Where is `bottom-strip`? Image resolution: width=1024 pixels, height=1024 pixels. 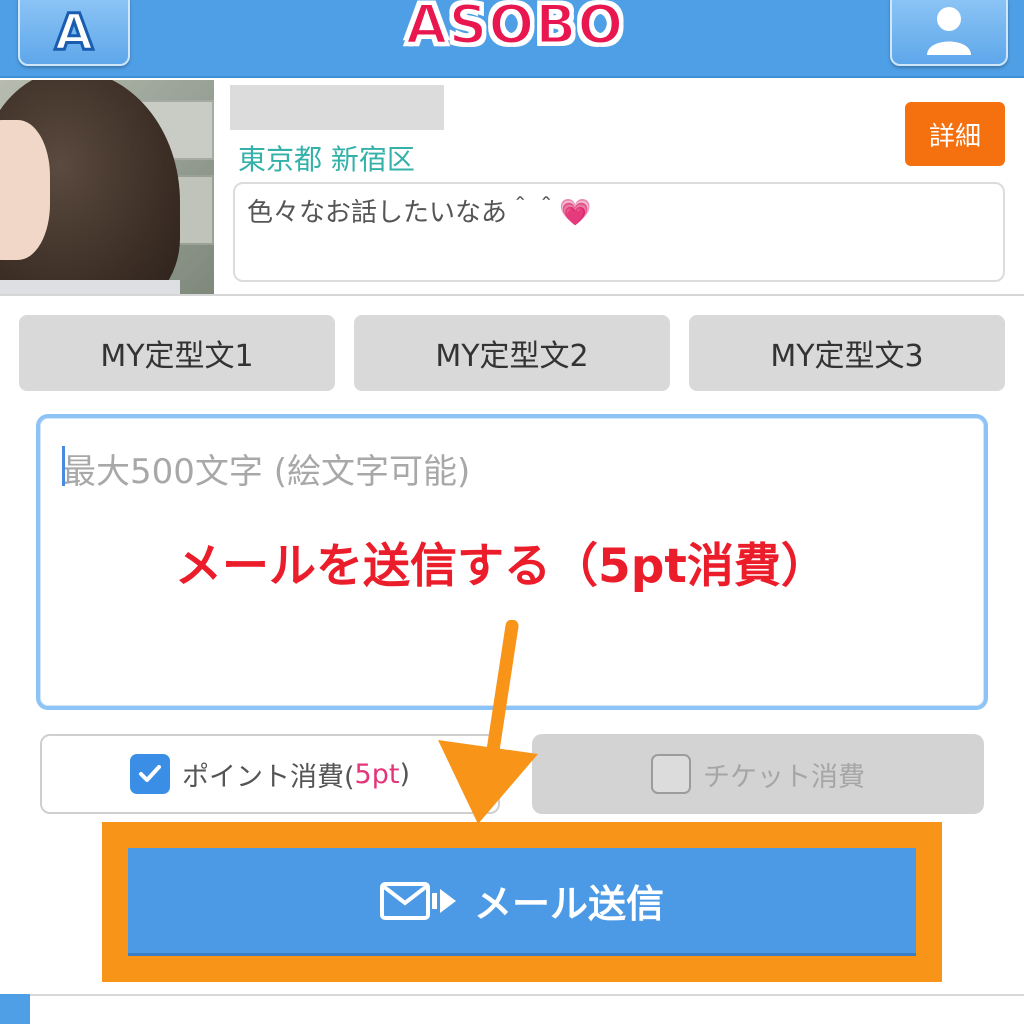 bottom-strip is located at coordinates (512, 1009).